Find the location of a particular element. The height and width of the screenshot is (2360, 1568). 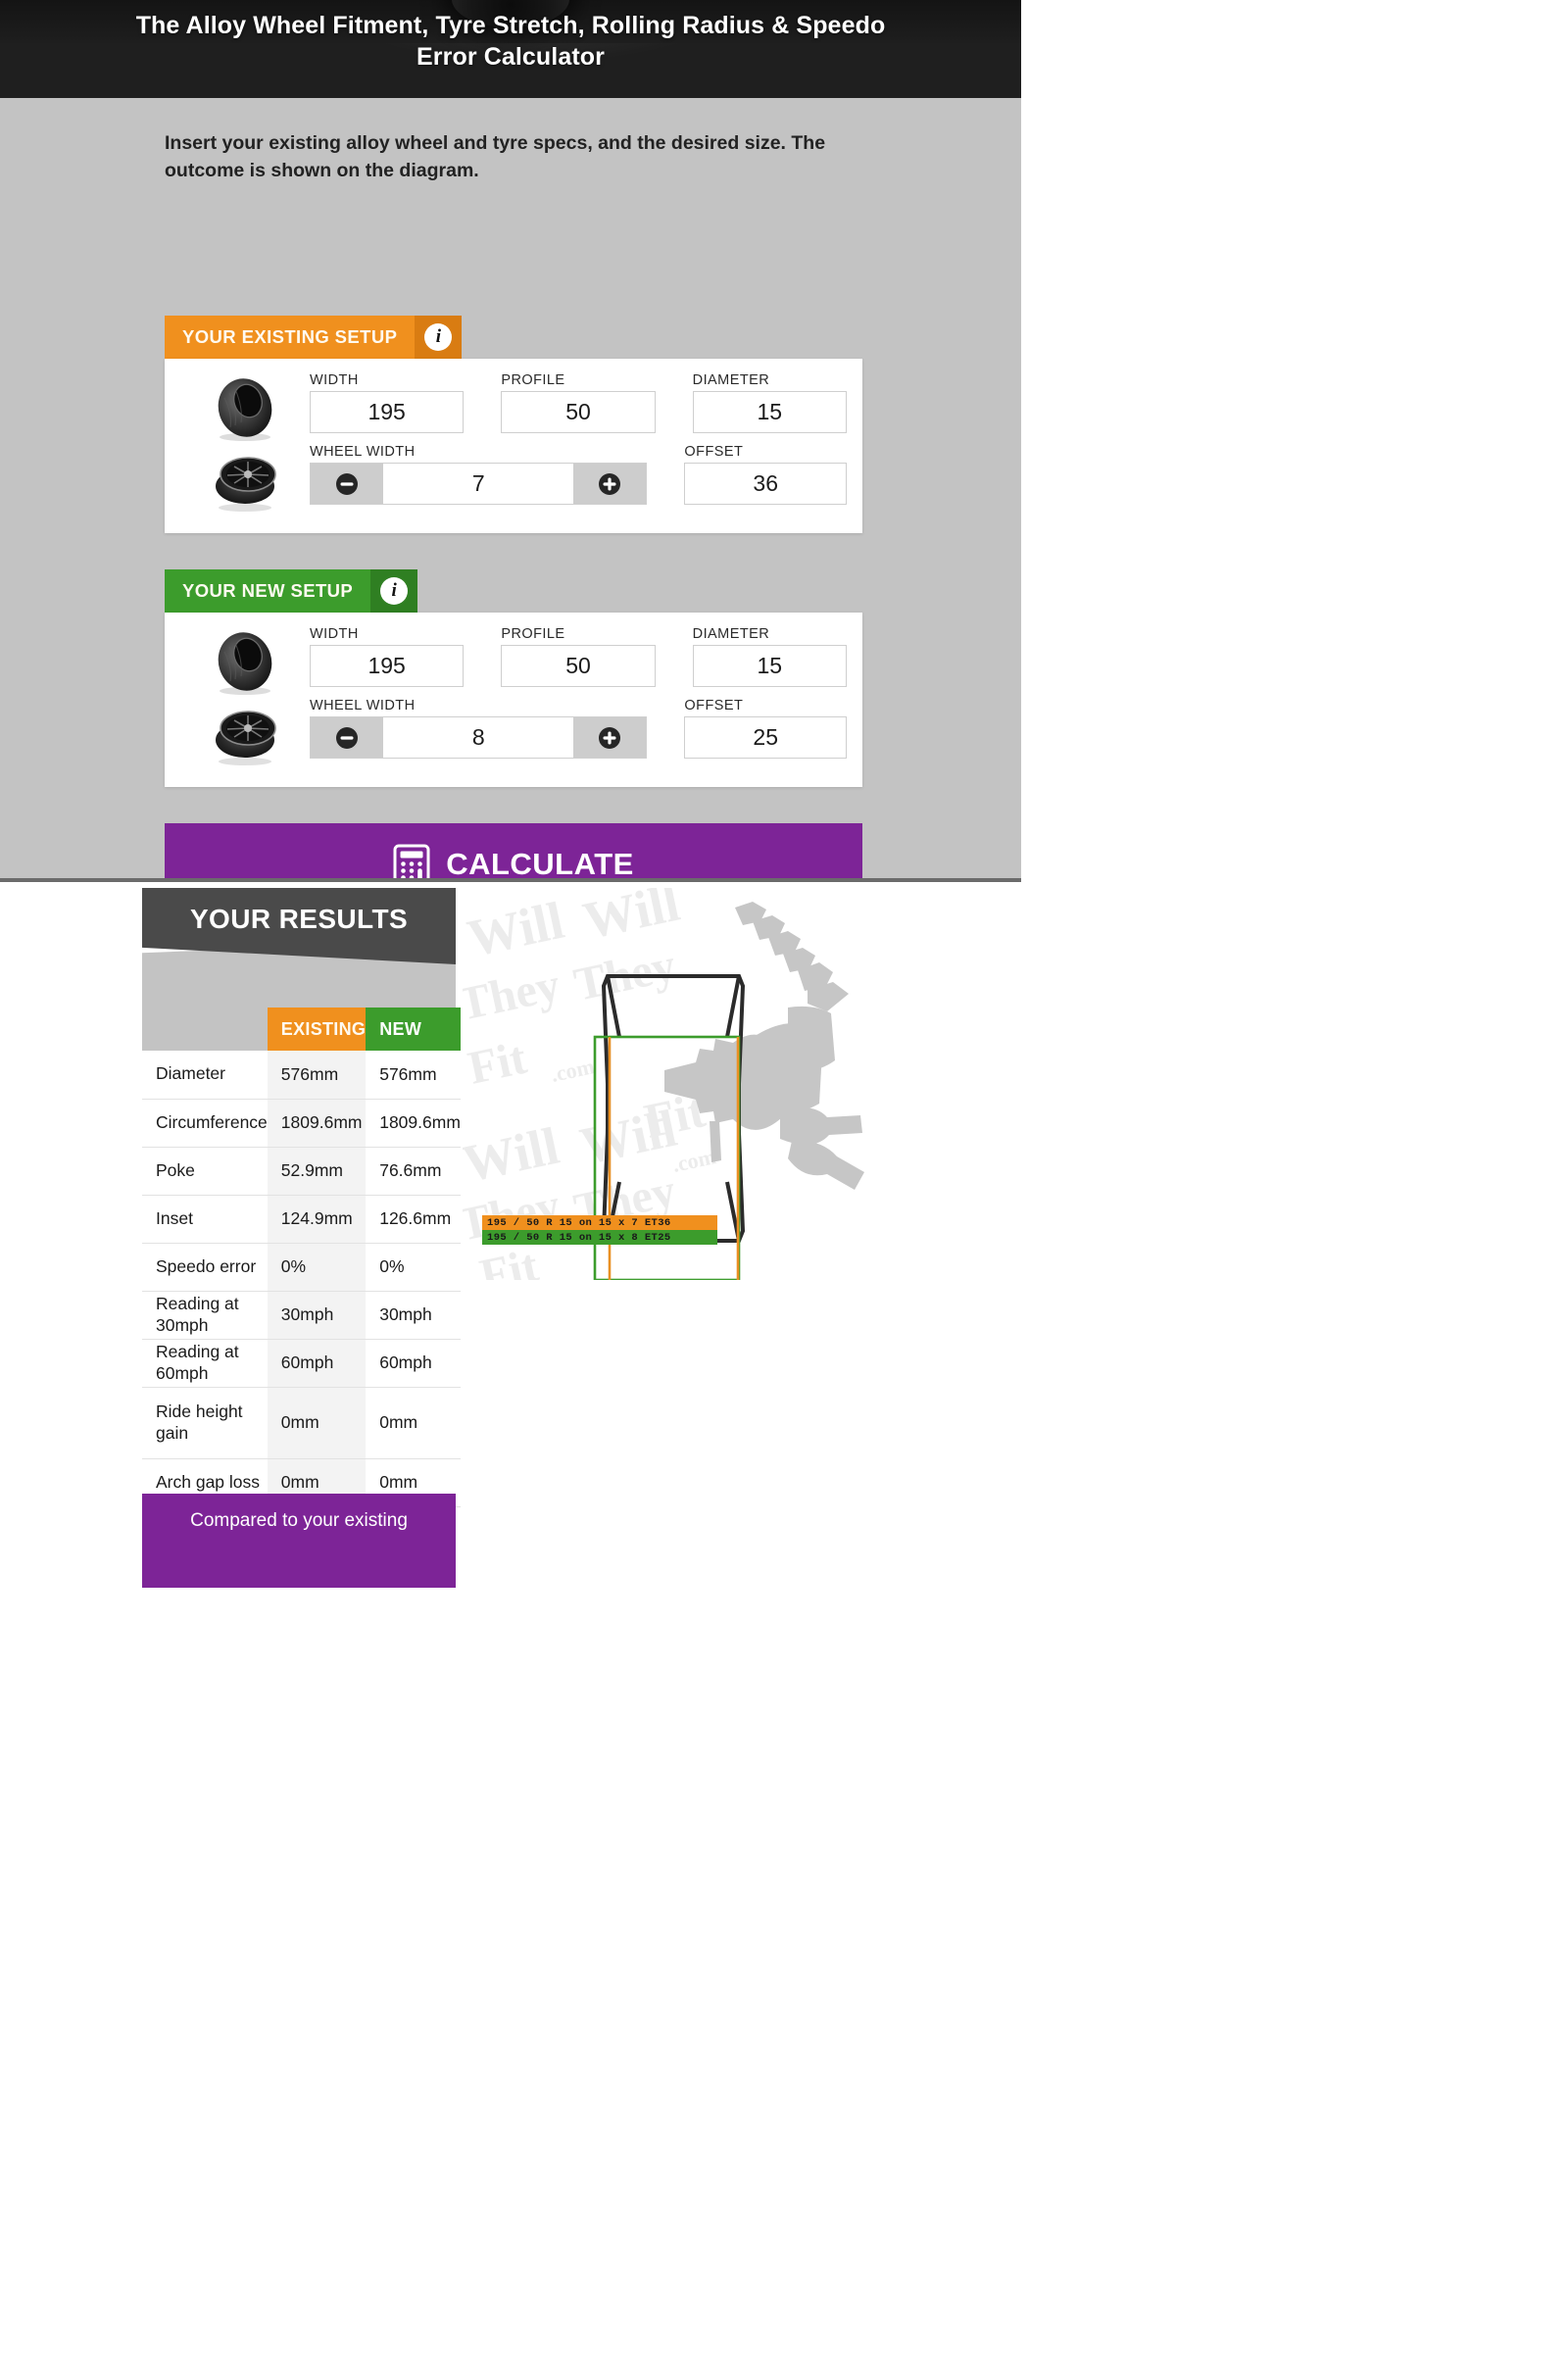

suspension-silhouette is located at coordinates (764, 1046).